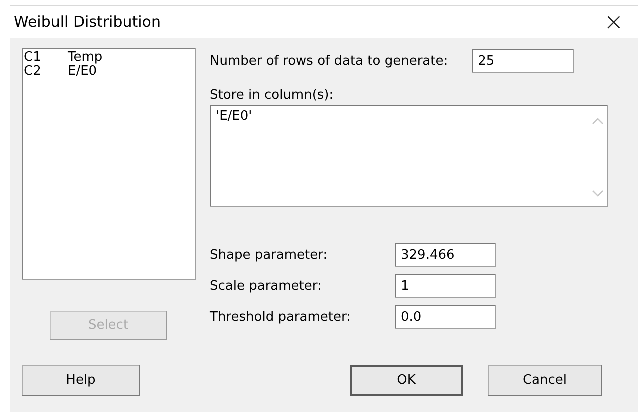 The image size is (638, 412). Describe the element at coordinates (445, 255) in the screenshot. I see `parameter-input-field: 329.466` at that location.